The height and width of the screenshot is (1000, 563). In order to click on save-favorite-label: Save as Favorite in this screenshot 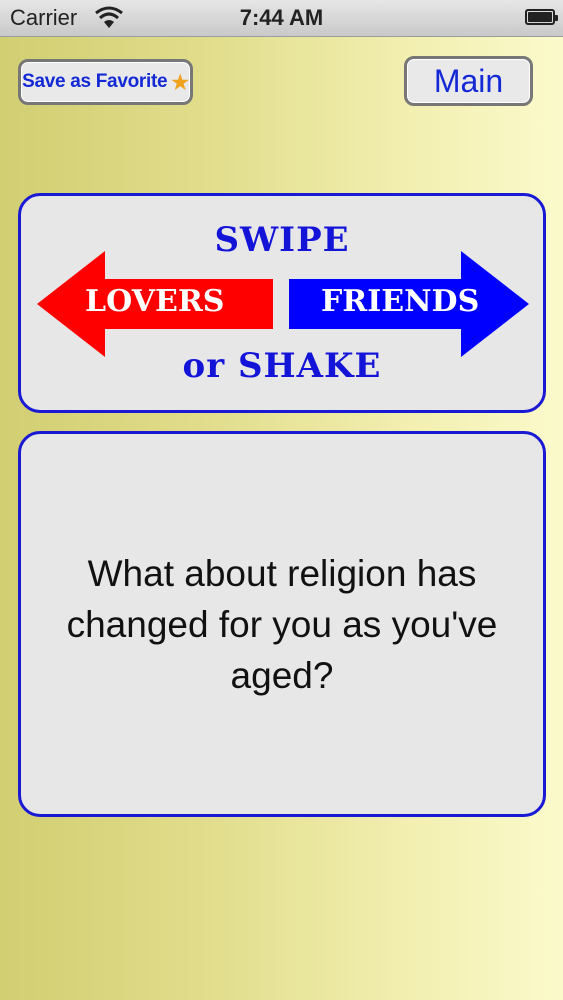, I will do `click(95, 81)`.